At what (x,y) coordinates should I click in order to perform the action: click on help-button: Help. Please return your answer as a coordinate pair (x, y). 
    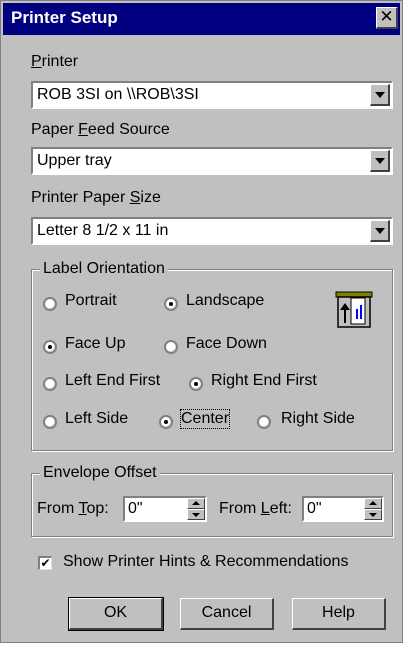
    Looking at the image, I should click on (339, 614).